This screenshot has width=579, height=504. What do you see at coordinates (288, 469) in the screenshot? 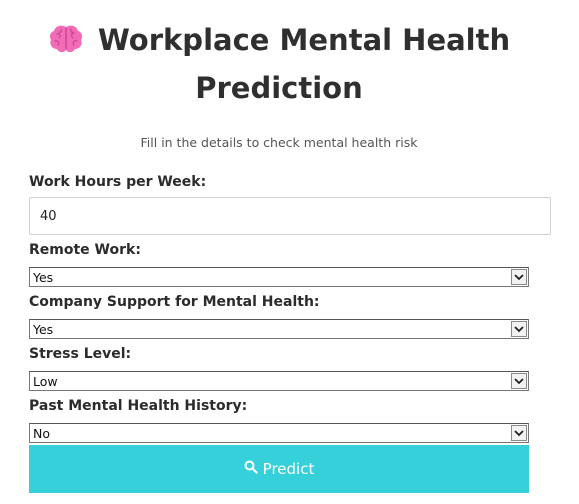
I see `predict-button-label: Predict` at bounding box center [288, 469].